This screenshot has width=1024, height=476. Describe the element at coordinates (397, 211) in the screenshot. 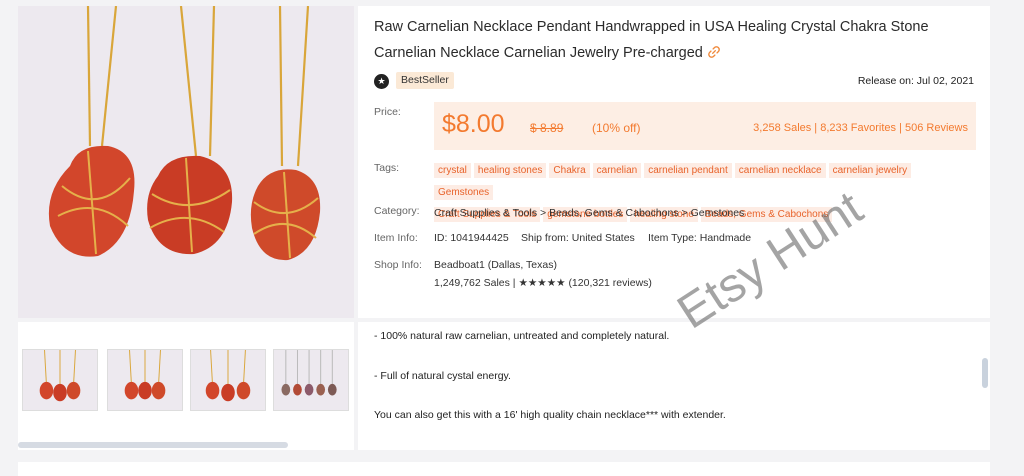

I see `category-label: Category:` at that location.